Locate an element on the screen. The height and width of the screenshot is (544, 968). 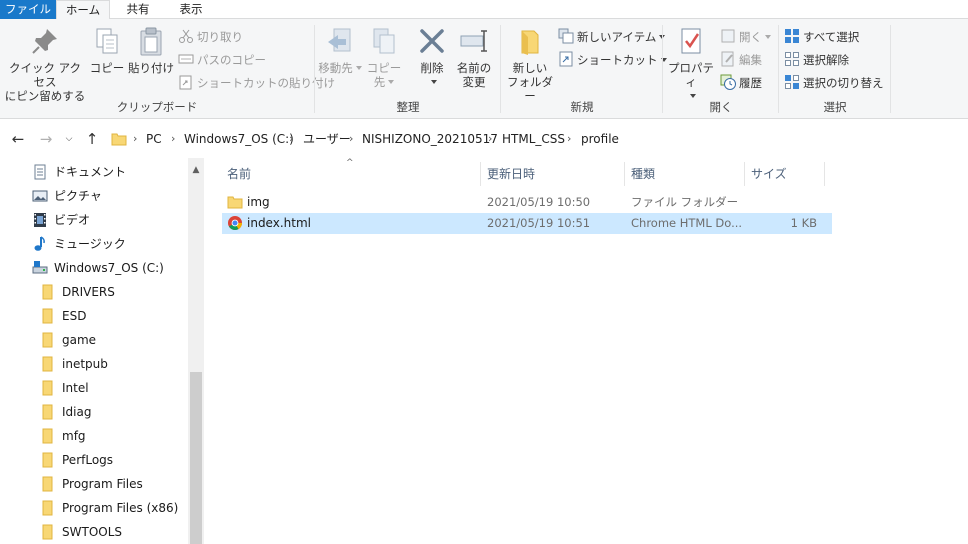
column-header-name: 名前 is located at coordinates (352, 174).